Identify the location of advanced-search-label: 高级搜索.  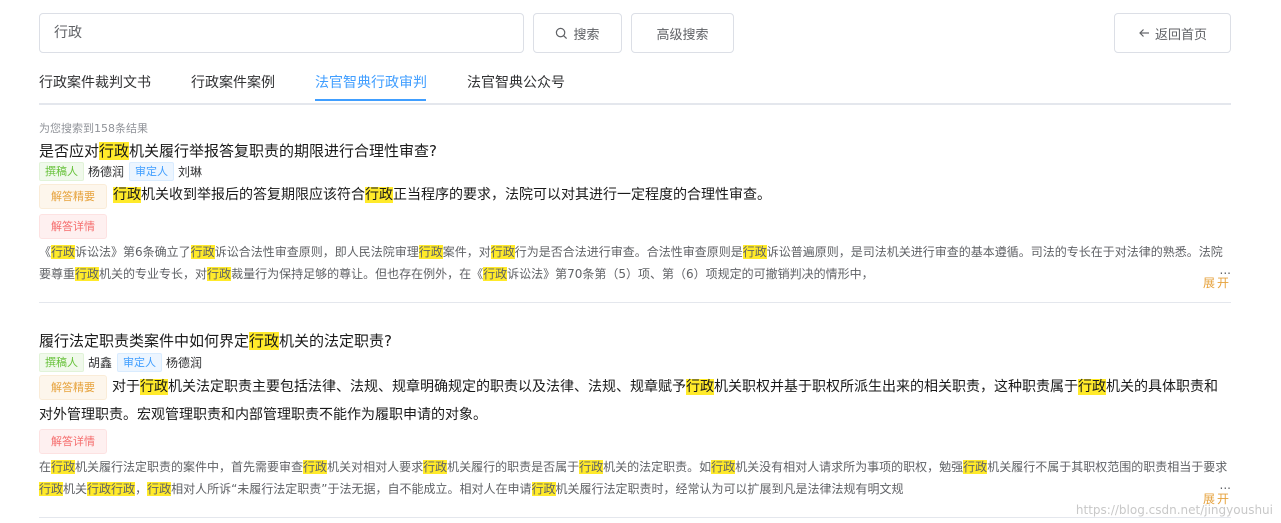
(682, 35).